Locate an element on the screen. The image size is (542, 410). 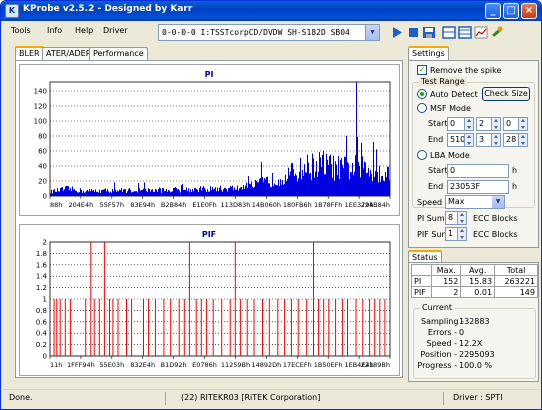
test-range-legend: Test Range is located at coordinates (443, 81).